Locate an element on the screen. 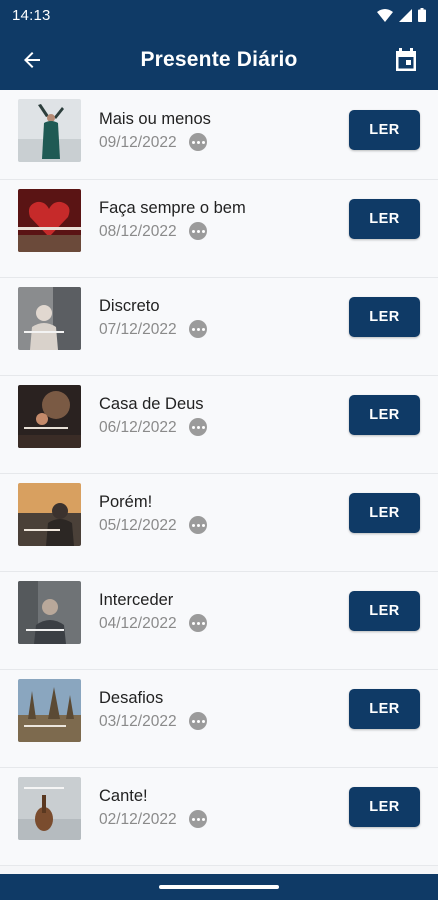 This screenshot has width=438, height=900. list-item: Porém! 05/12/2022 LER is located at coordinates (219, 523).